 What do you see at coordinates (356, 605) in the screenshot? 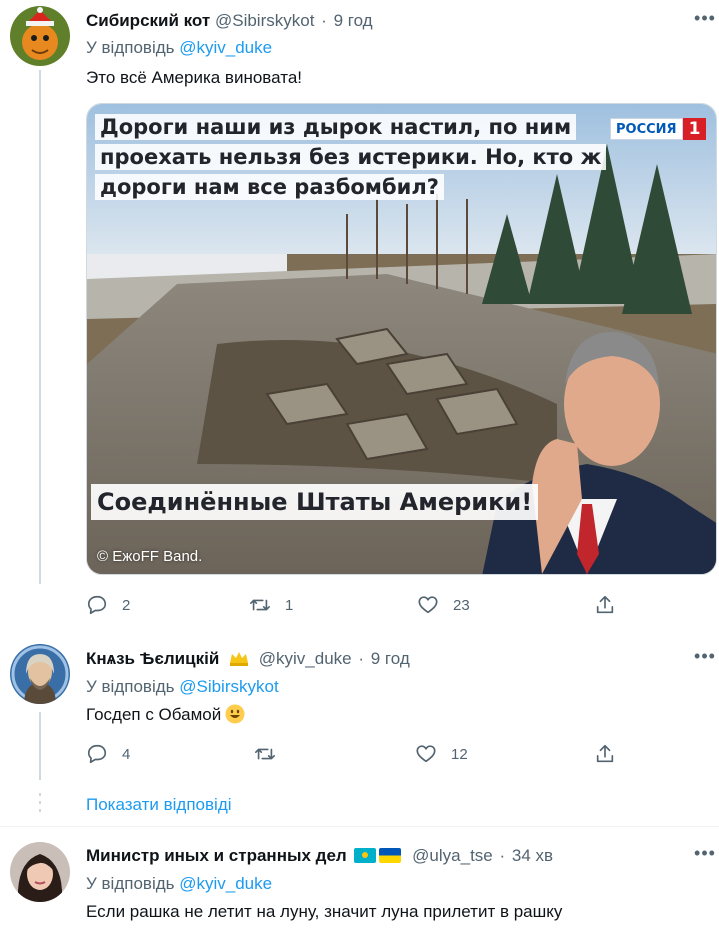
I see `tweet-actions: 2 1 23` at bounding box center [356, 605].